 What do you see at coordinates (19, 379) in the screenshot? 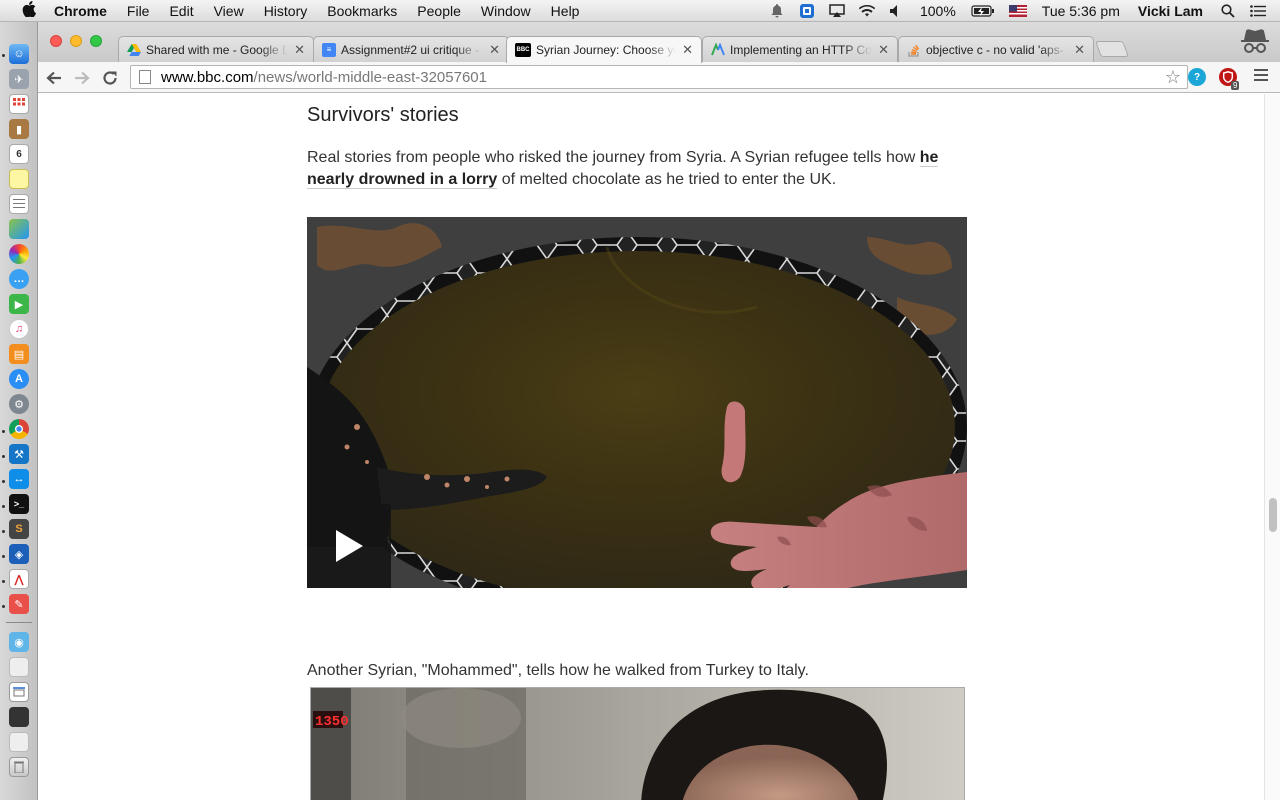
I see `app-store-icon: A` at bounding box center [19, 379].